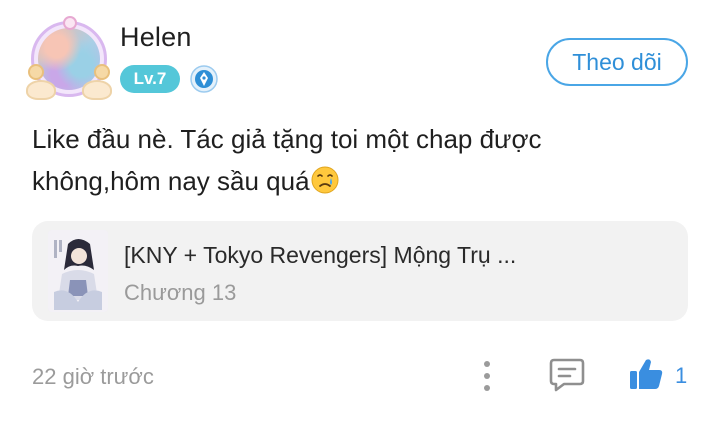 The width and height of the screenshot is (720, 432). I want to click on story-chapter: Chương 13, so click(180, 292).